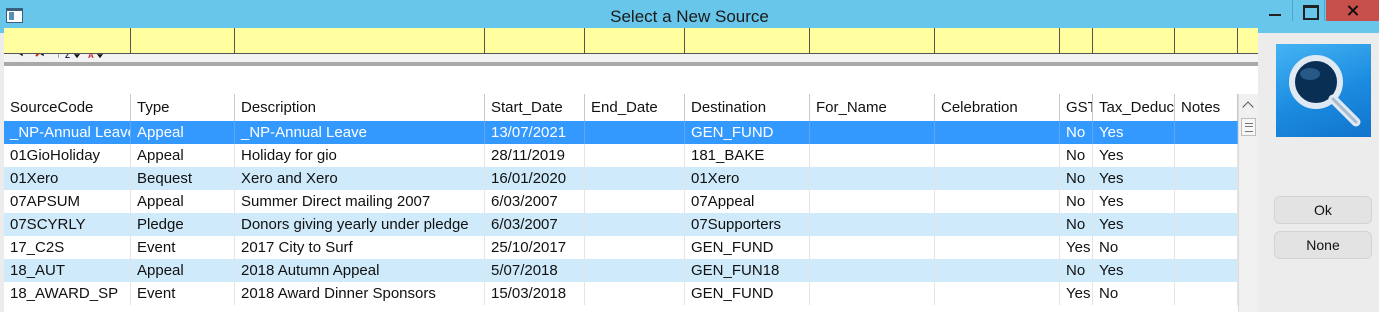 This screenshot has width=1379, height=312. I want to click on table-cell: 2018 Autumn Appeal, so click(360, 270).